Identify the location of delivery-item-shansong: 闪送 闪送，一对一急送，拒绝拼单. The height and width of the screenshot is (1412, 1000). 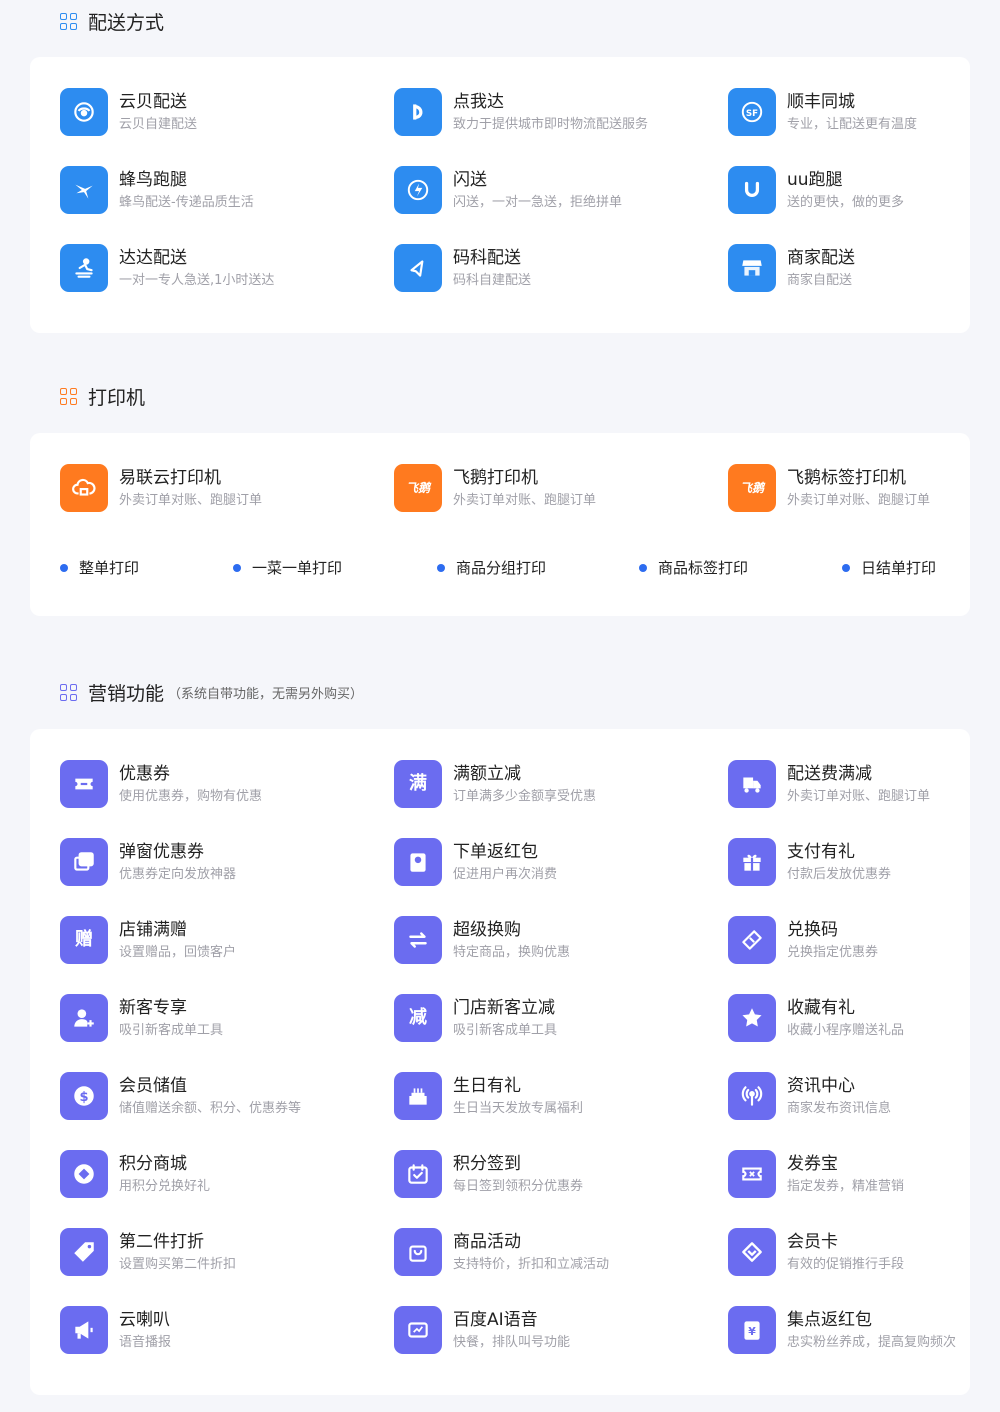
(508, 190).